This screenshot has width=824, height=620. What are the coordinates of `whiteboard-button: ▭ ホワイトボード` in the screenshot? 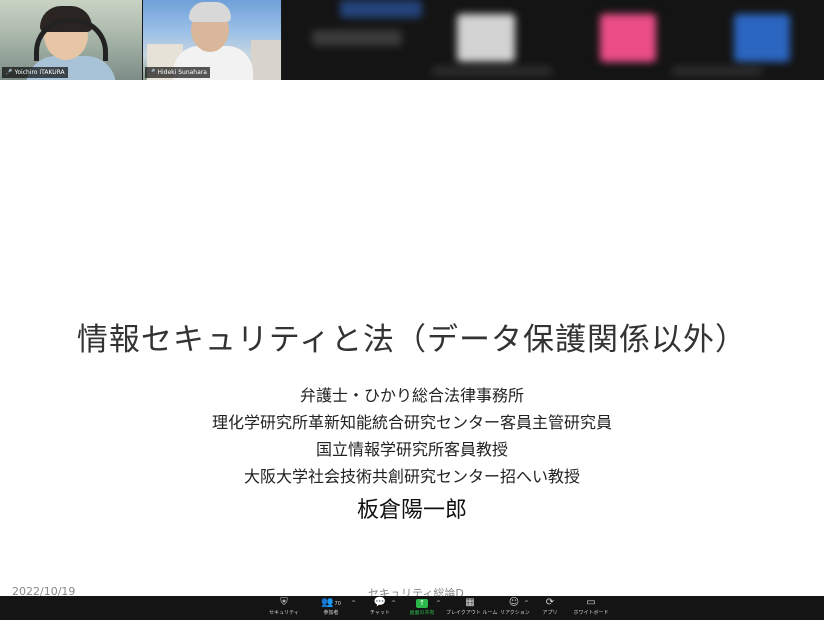 It's located at (591, 608).